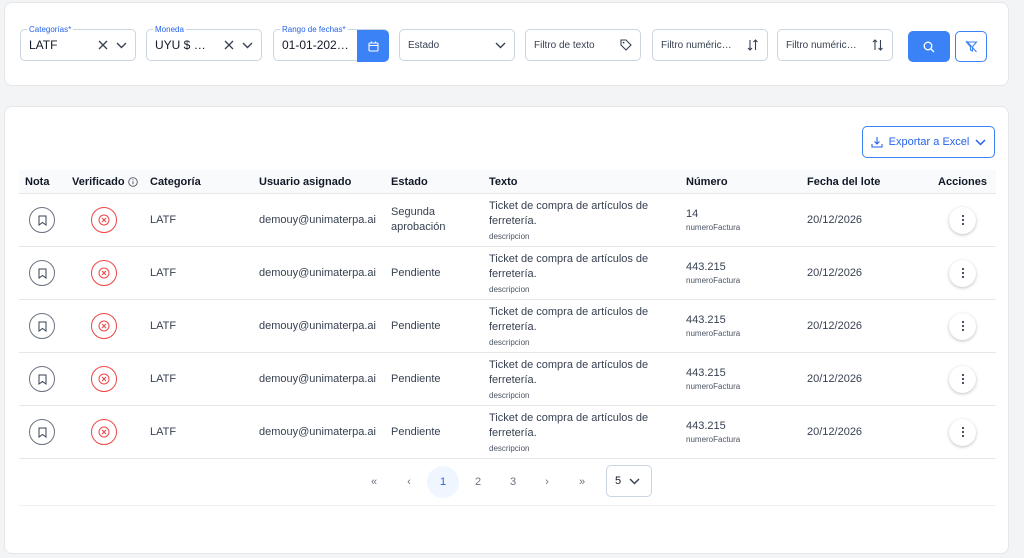 Image resolution: width=1024 pixels, height=558 pixels. What do you see at coordinates (440, 182) in the screenshot?
I see `header-estado: Estado` at bounding box center [440, 182].